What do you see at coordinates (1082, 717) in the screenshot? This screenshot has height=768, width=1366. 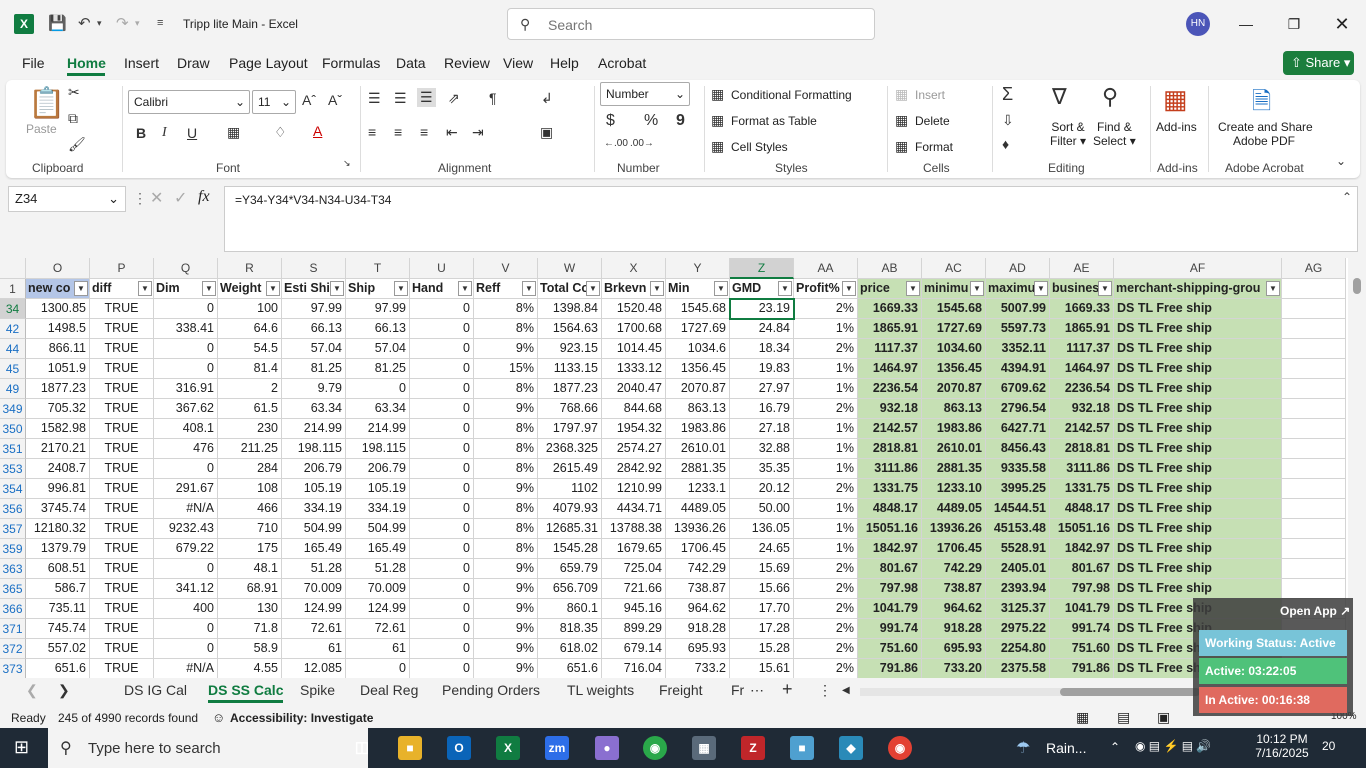 I see `normal-view-icon: ▦` at bounding box center [1082, 717].